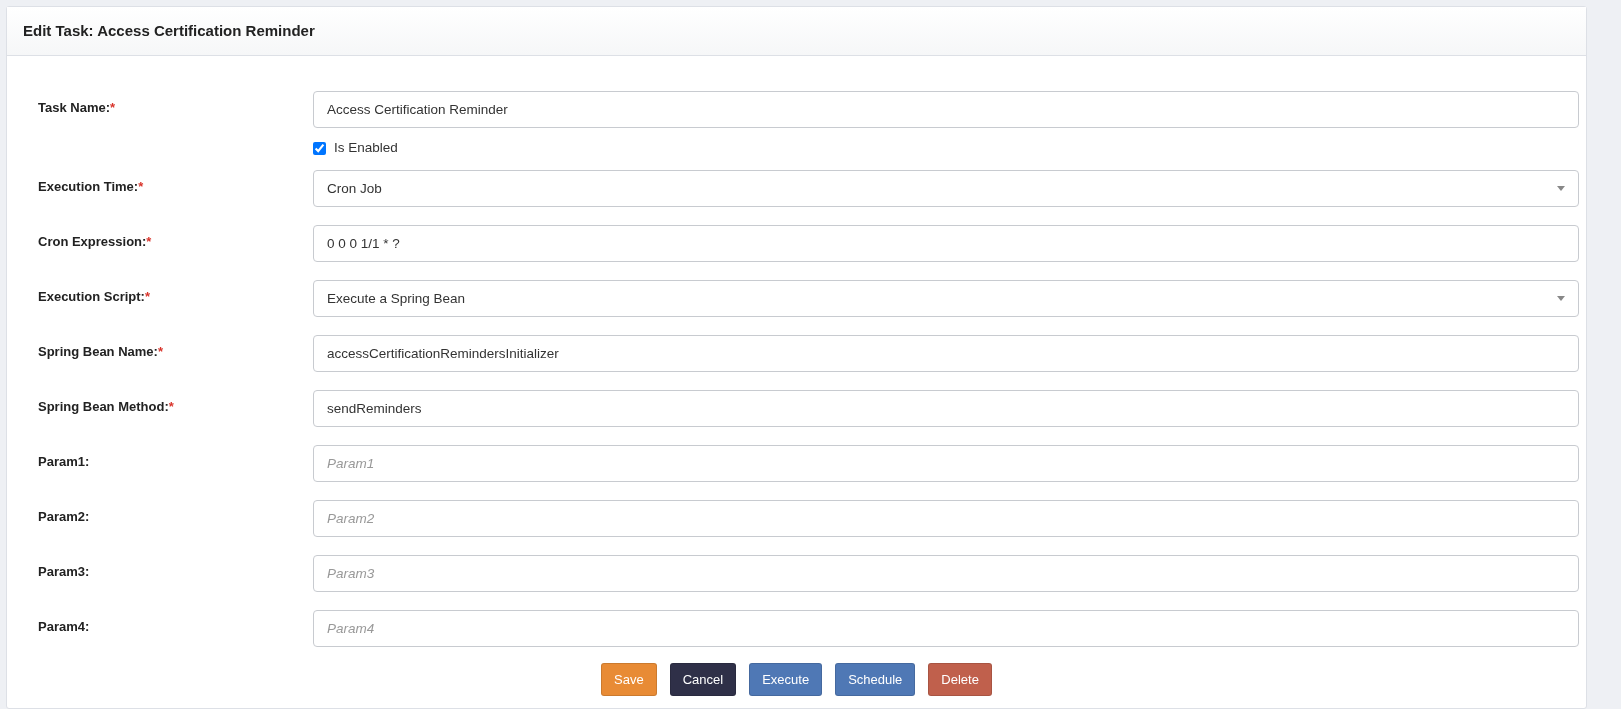 Image resolution: width=1621 pixels, height=709 pixels. I want to click on input-field: Param2, so click(946, 519).